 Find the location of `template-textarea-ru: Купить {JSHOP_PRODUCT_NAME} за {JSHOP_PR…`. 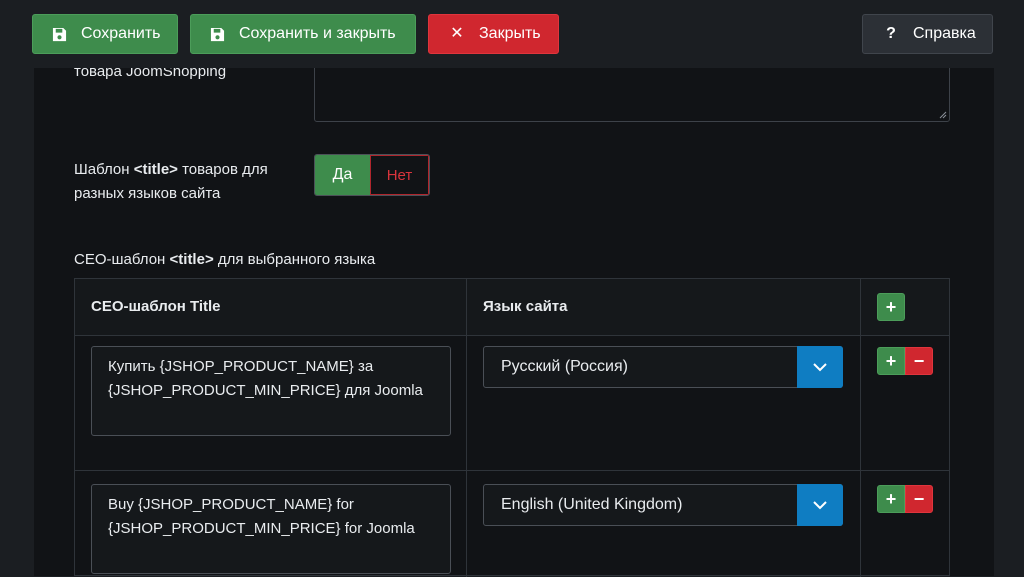

template-textarea-ru: Купить {JSHOP_PRODUCT_NAME} за {JSHOP_PR… is located at coordinates (271, 391).